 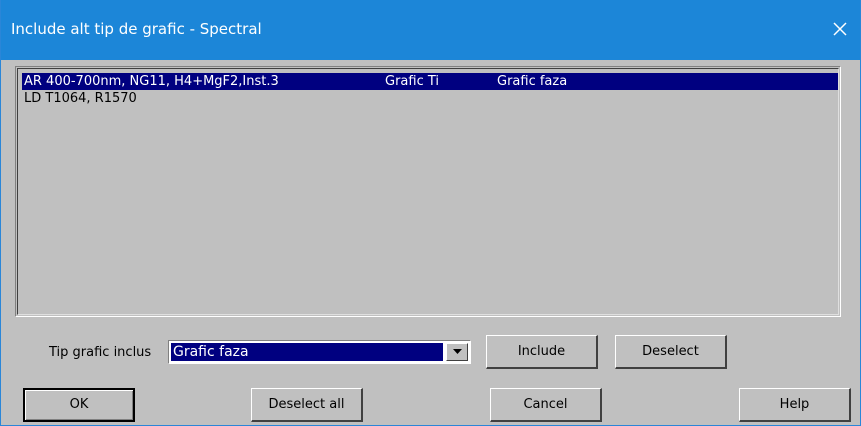 I want to click on list-item-graph-type-2: Grafic faza, so click(x=532, y=81).